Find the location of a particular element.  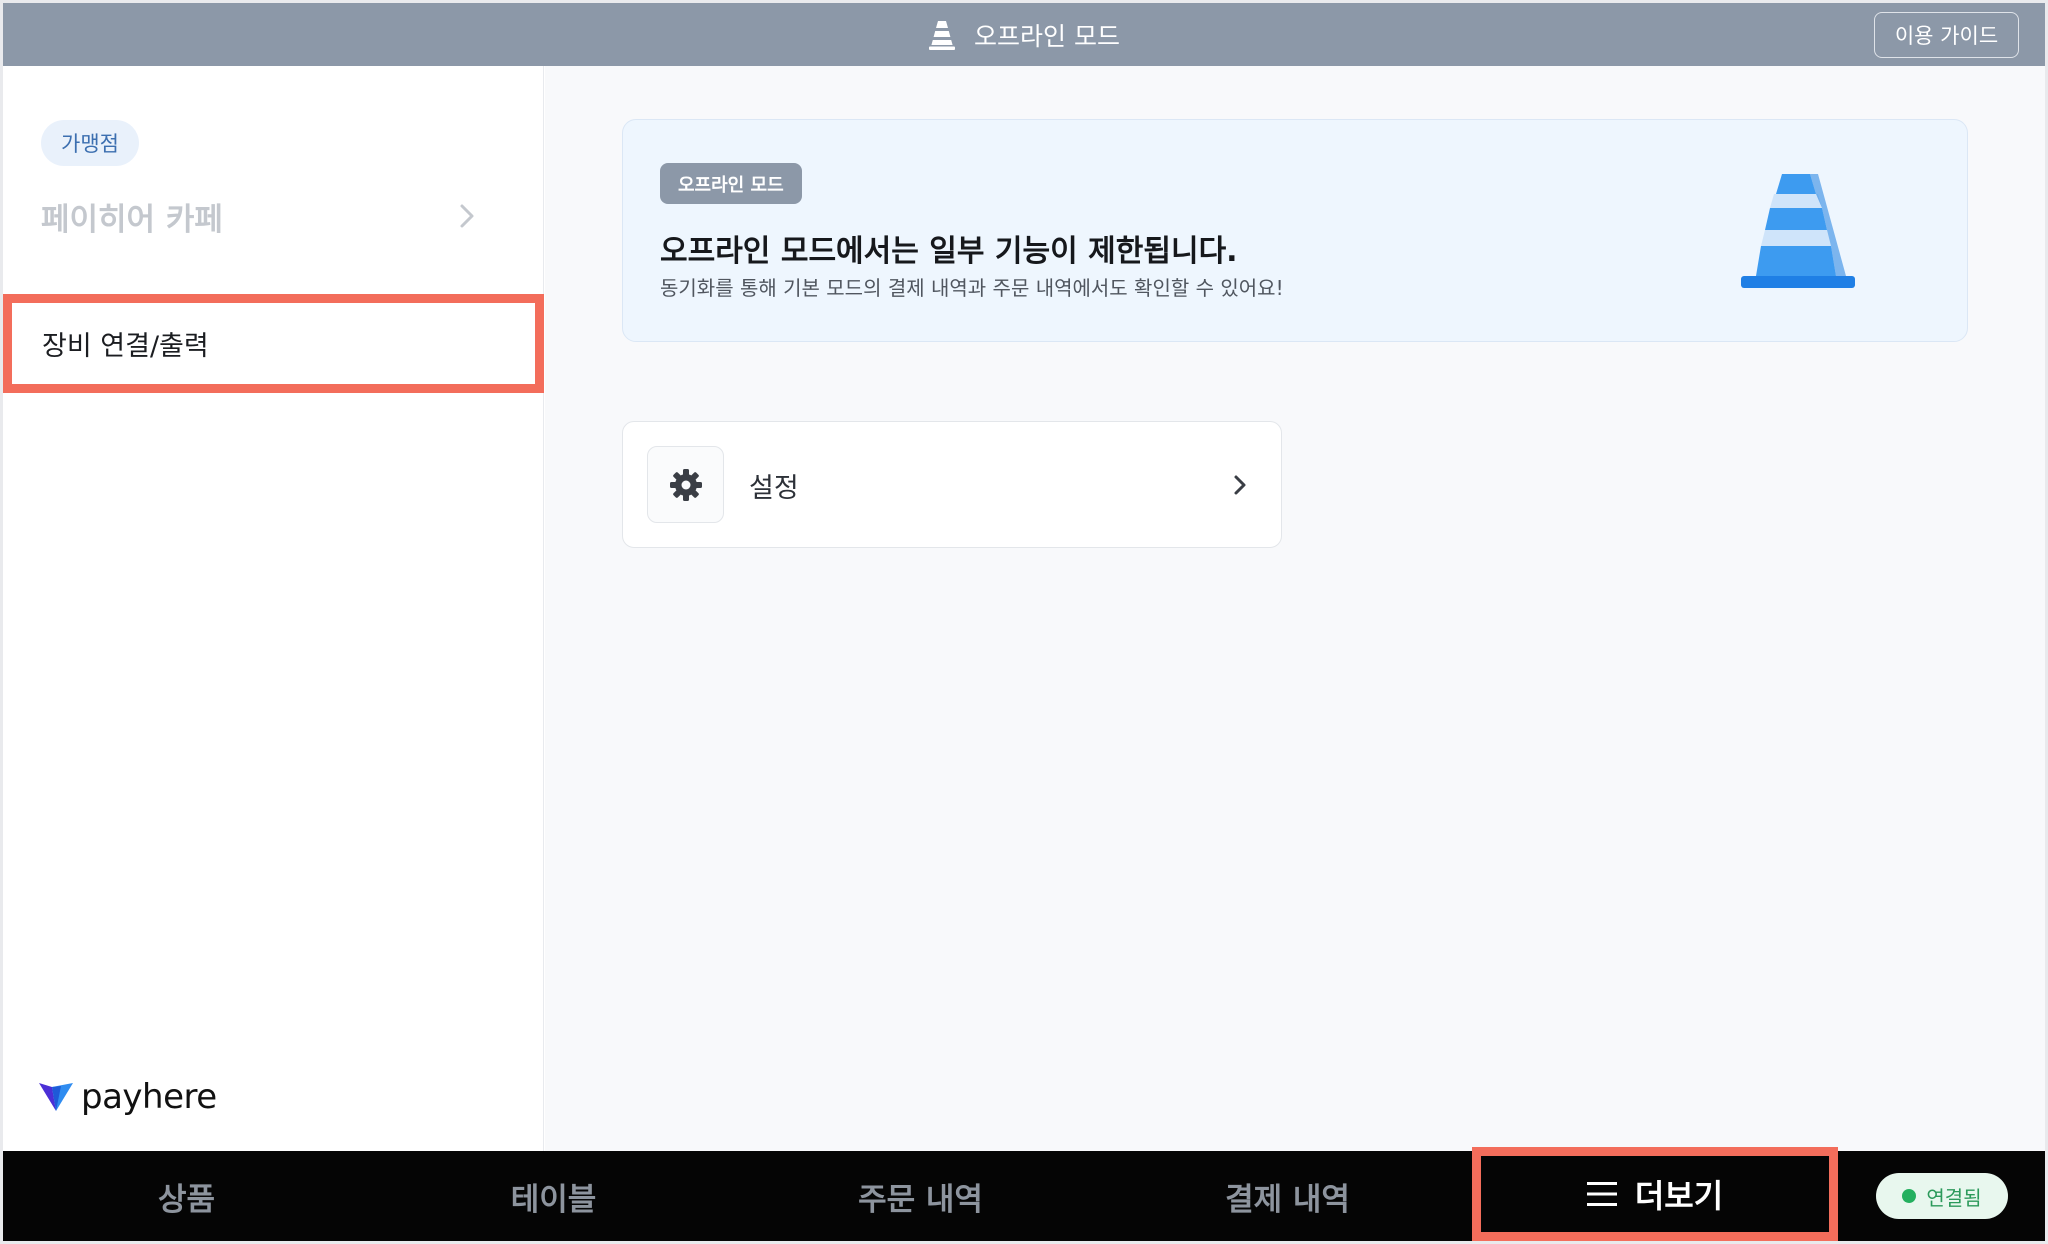

nav-products: 상품 is located at coordinates (186, 1196).